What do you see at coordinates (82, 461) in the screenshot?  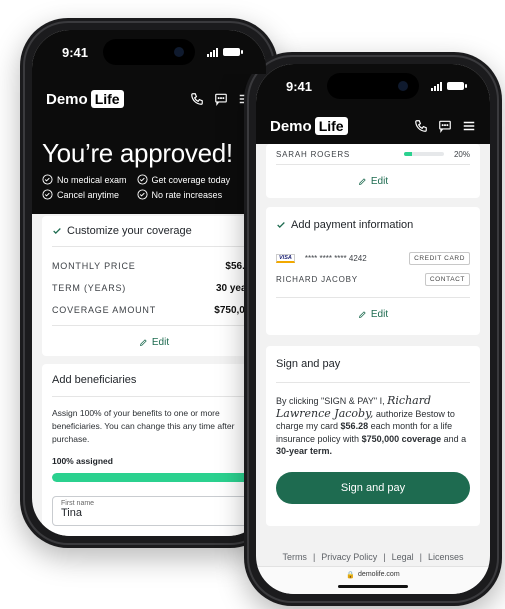 I see `assigned-label: 100% assigned` at bounding box center [82, 461].